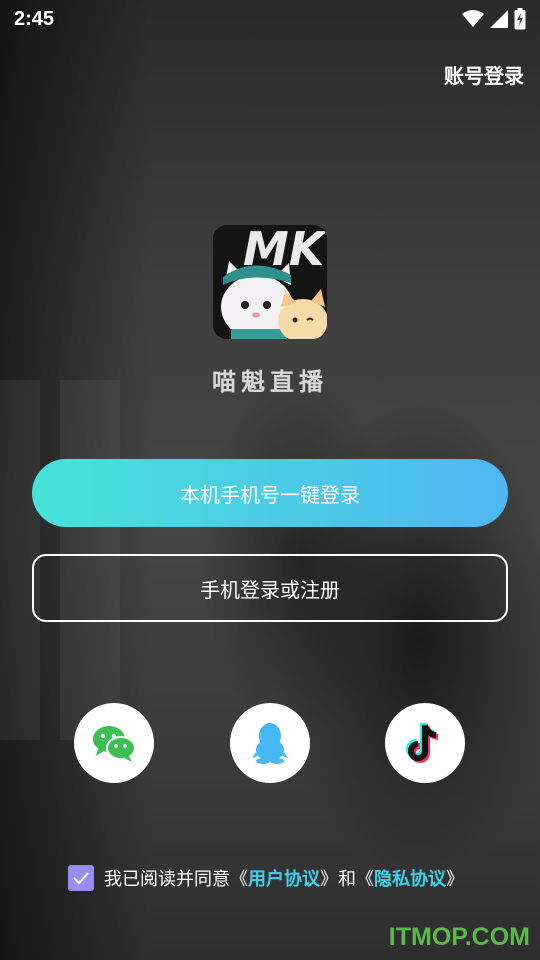  What do you see at coordinates (410, 878) in the screenshot?
I see `privacy-agreement-link: 隐私协议` at bounding box center [410, 878].